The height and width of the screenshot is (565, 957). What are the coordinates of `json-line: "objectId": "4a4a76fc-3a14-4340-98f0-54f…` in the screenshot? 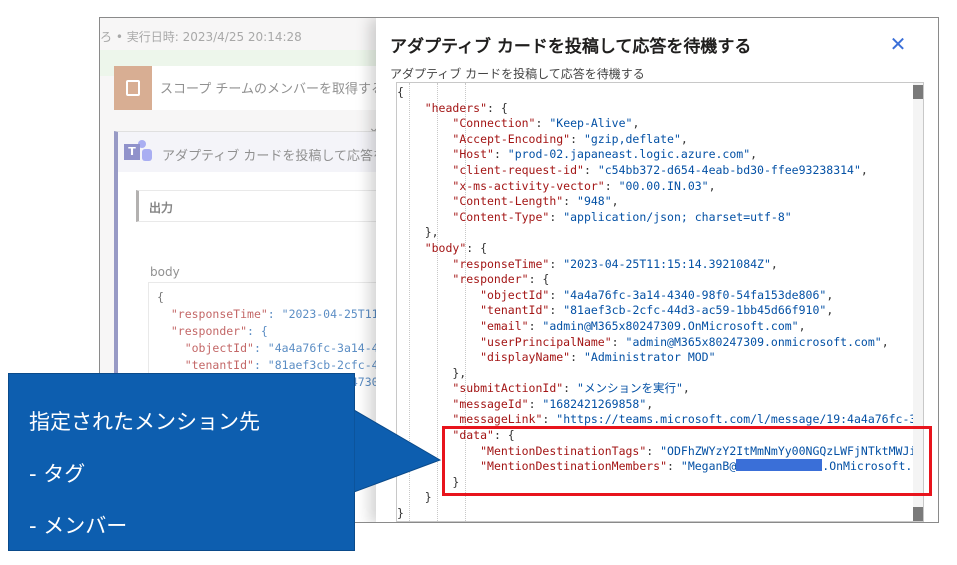 It's located at (657, 294).